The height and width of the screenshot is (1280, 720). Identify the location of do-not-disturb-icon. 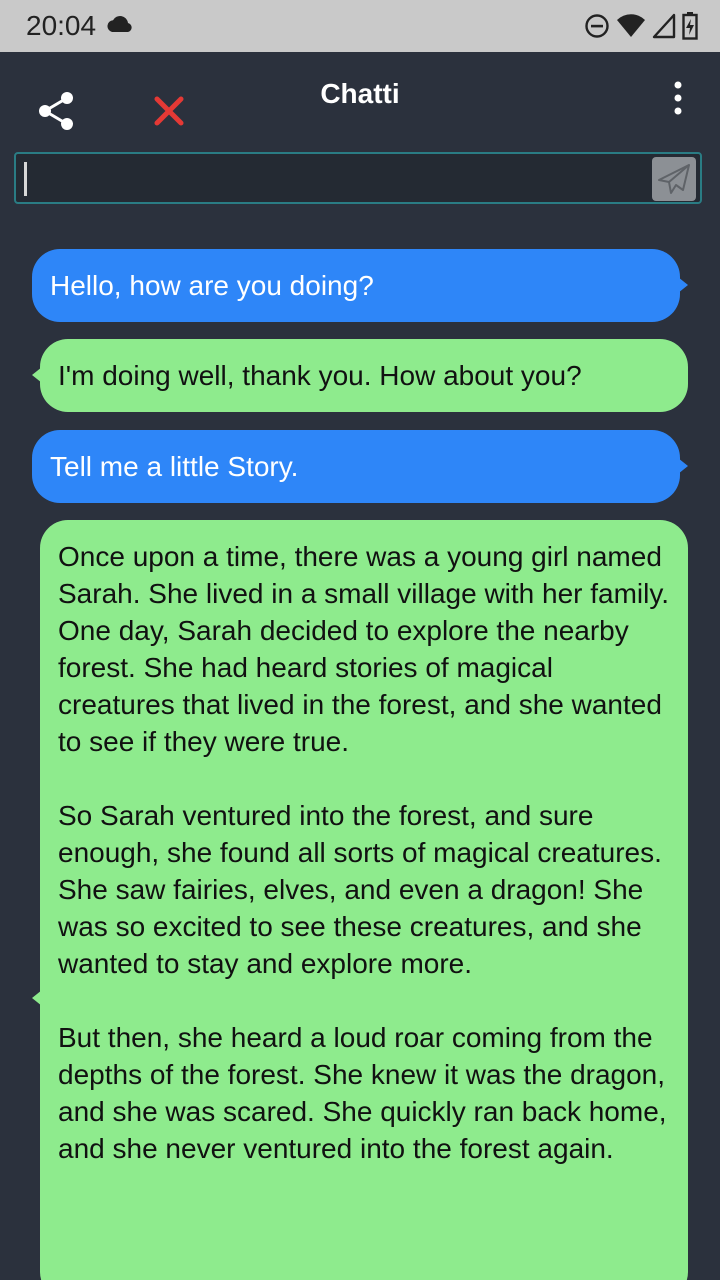
(597, 26).